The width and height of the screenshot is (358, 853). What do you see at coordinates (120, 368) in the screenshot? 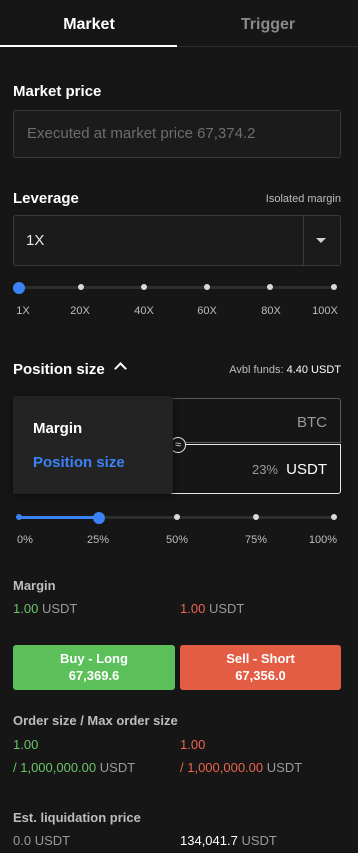
I see `chevron-up-icon` at bounding box center [120, 368].